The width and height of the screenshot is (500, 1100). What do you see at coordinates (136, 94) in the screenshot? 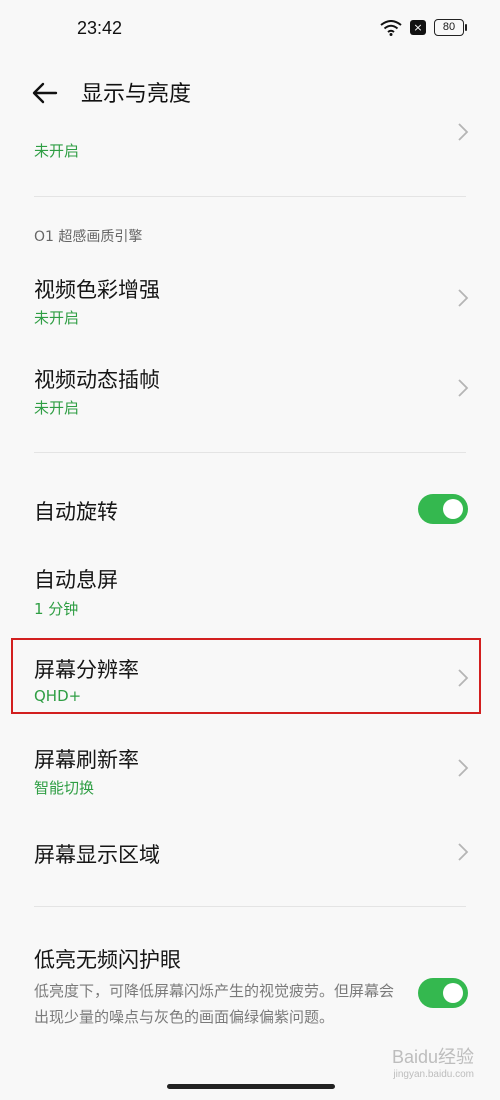
I see `page-title: 显示与亮度` at bounding box center [136, 94].